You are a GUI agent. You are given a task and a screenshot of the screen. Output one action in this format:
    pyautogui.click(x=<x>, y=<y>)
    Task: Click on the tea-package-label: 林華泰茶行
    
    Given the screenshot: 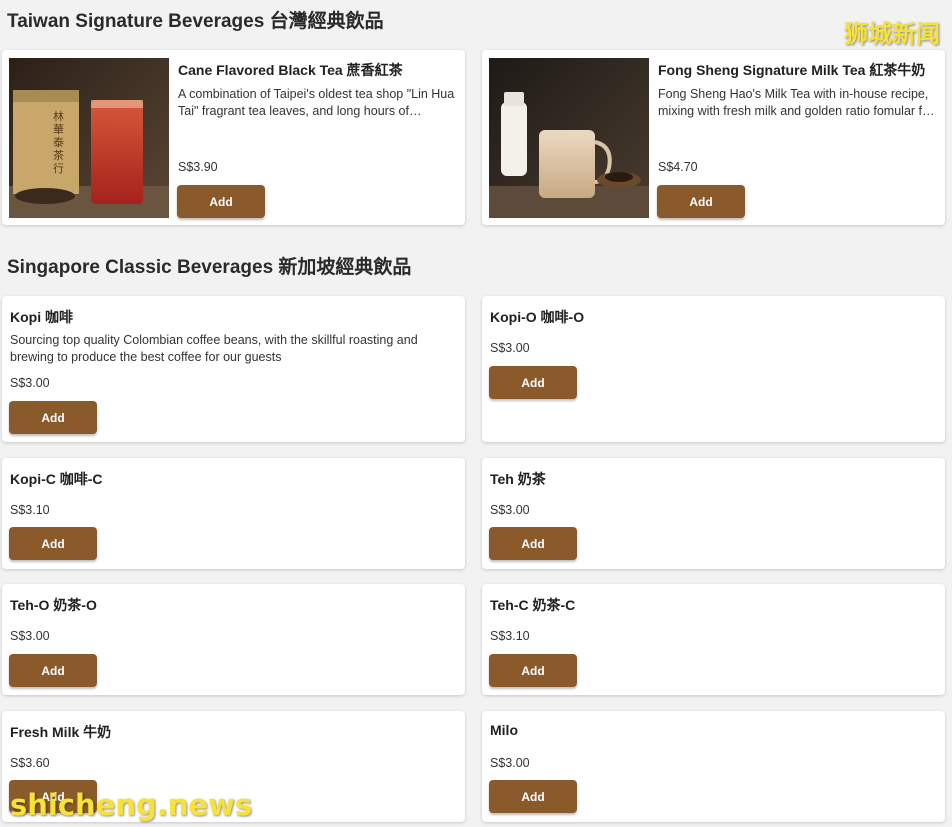 What is the action you would take?
    pyautogui.click(x=58, y=142)
    